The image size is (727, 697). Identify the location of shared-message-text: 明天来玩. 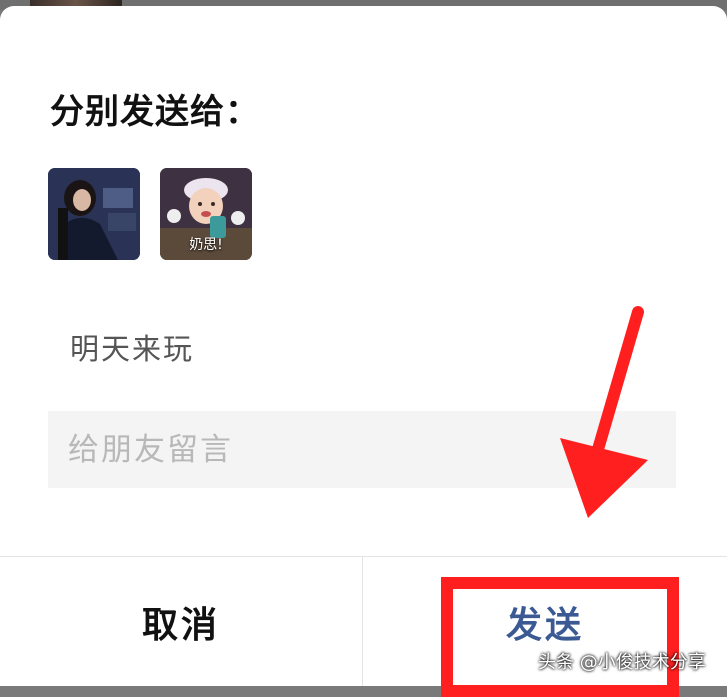
(132, 349).